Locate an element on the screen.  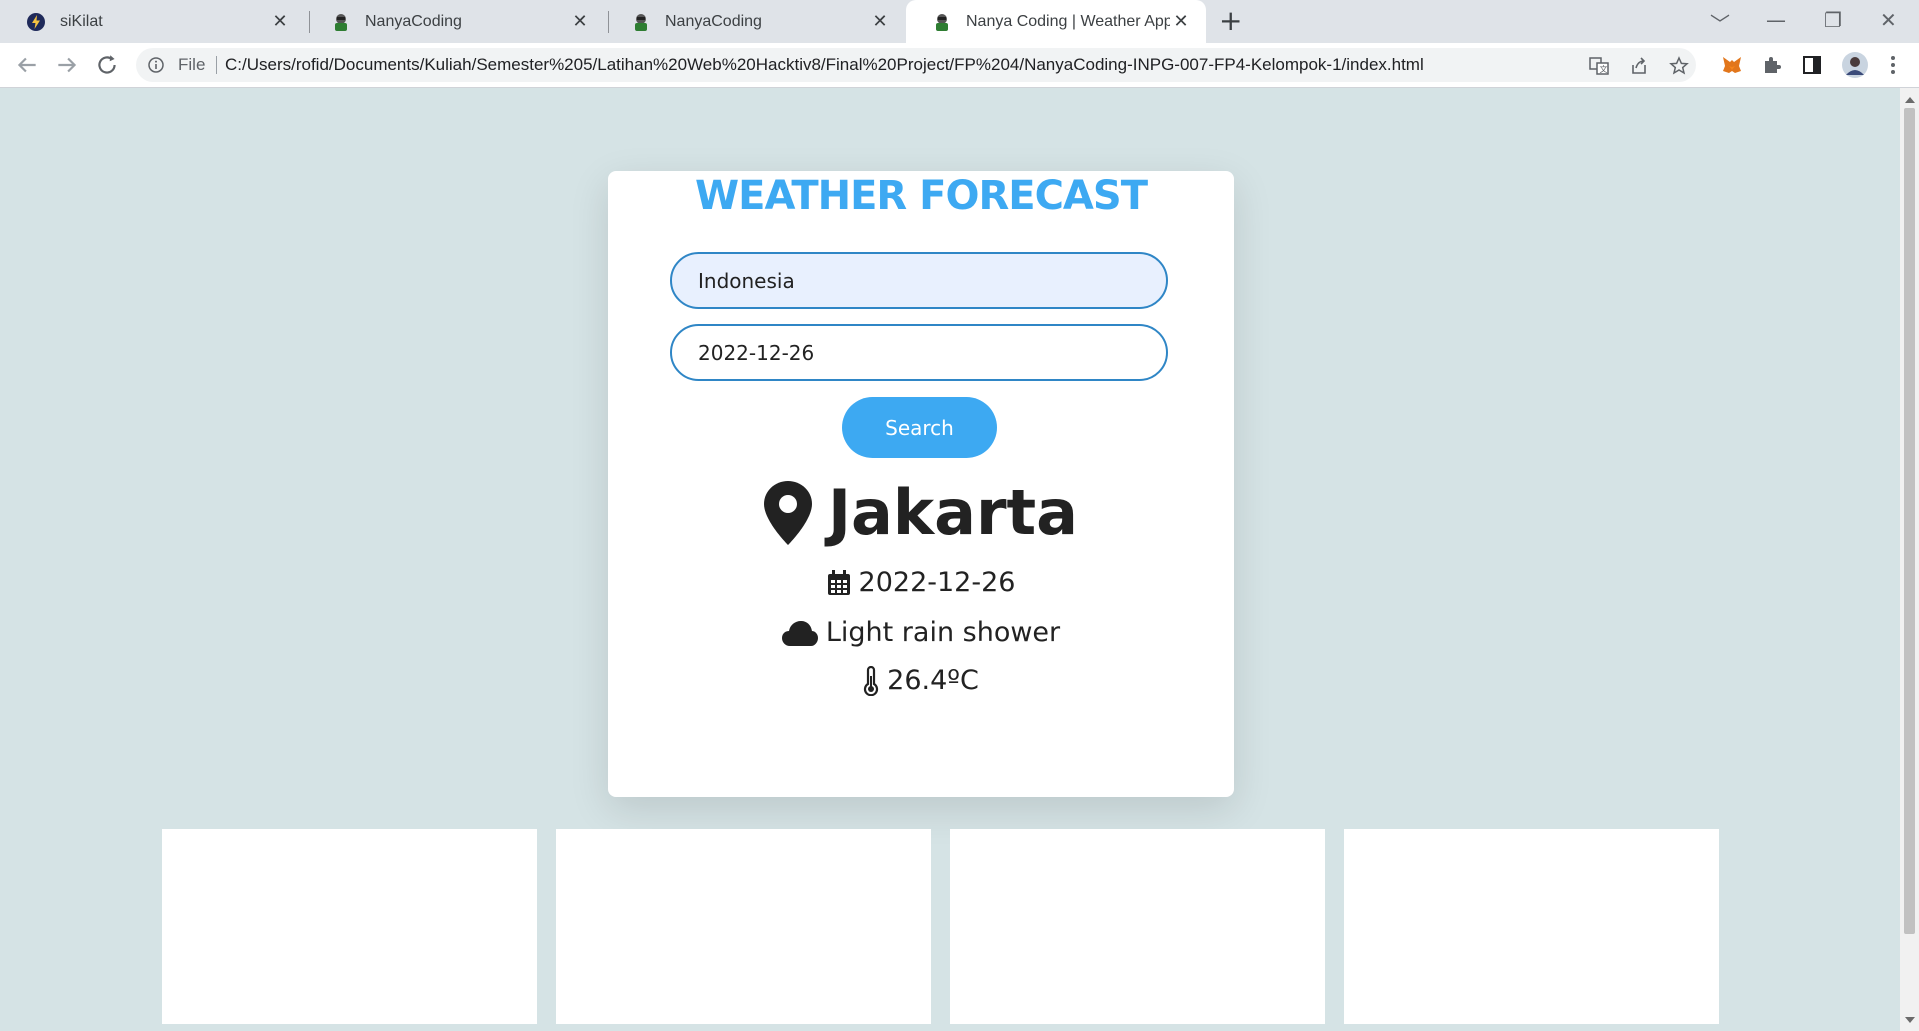
svg-text: 文 is located at coordinates (1604, 69).